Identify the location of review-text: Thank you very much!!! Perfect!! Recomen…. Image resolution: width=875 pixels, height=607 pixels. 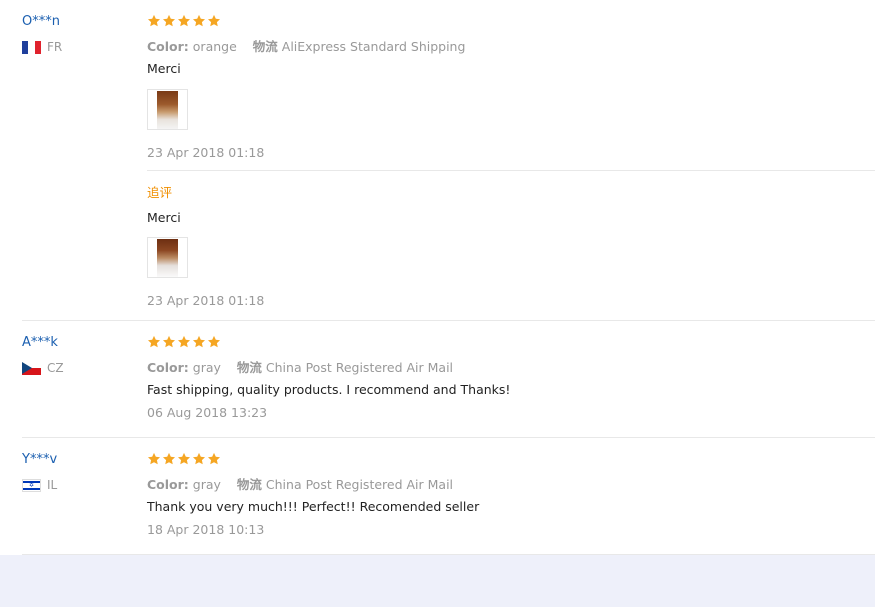
(313, 506).